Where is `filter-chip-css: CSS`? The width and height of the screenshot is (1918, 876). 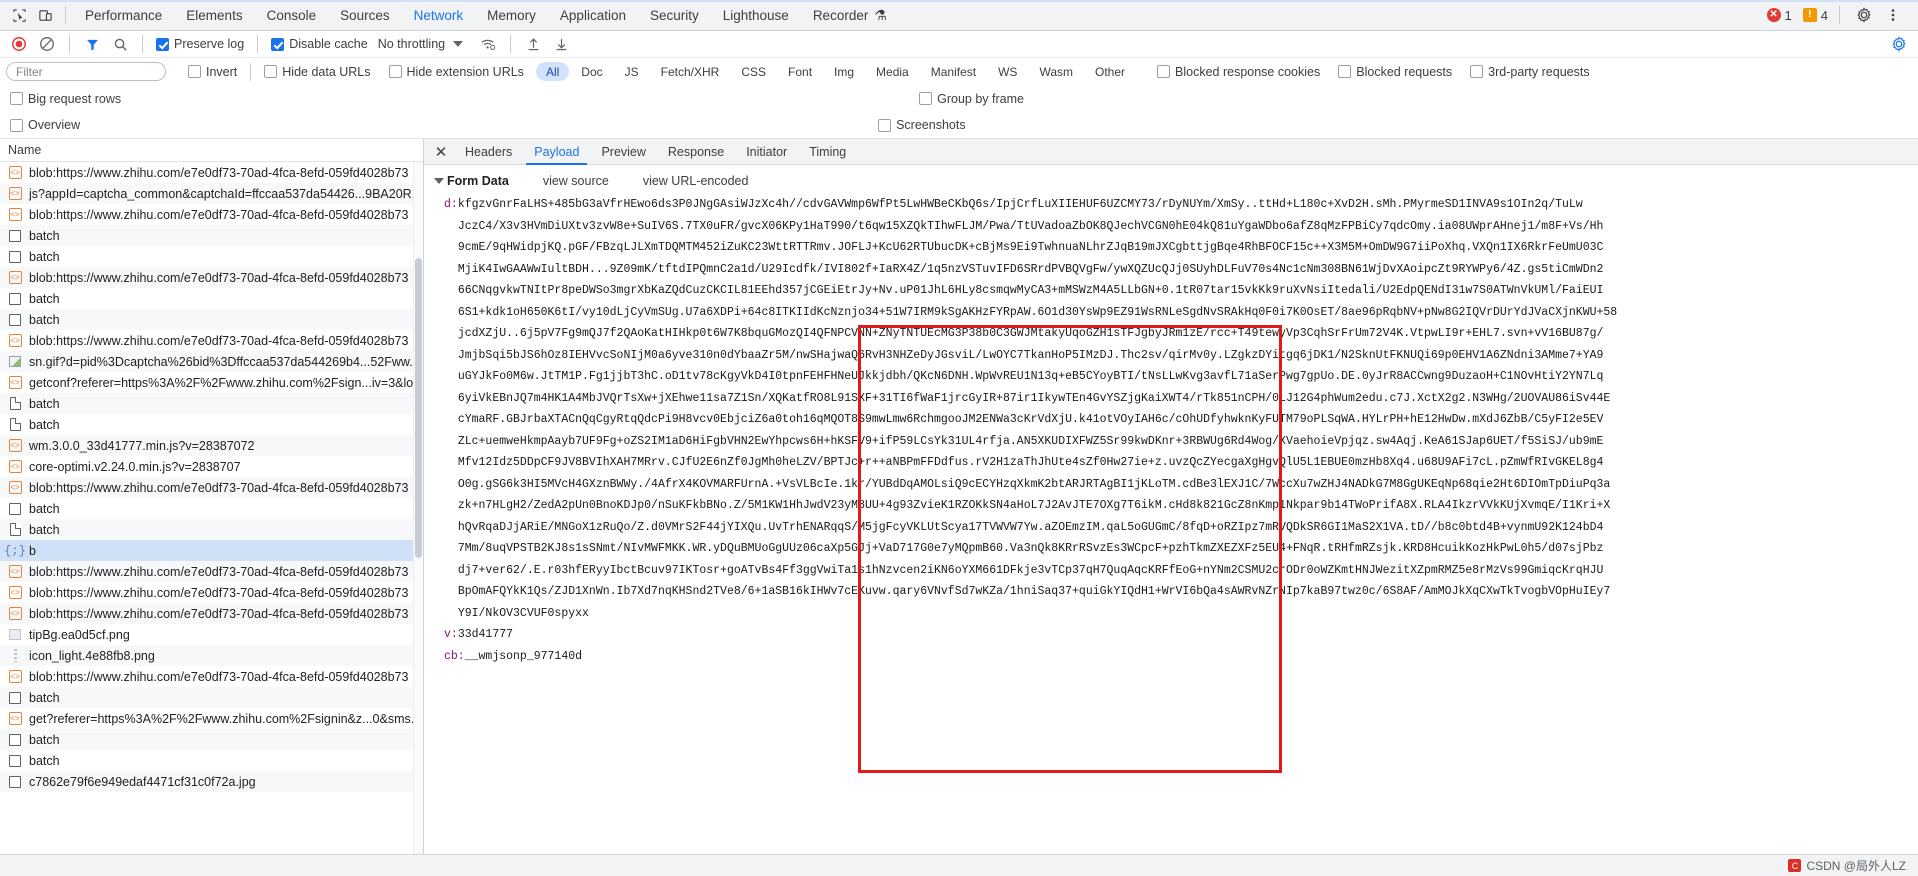
filter-chip-css: CSS is located at coordinates (753, 71).